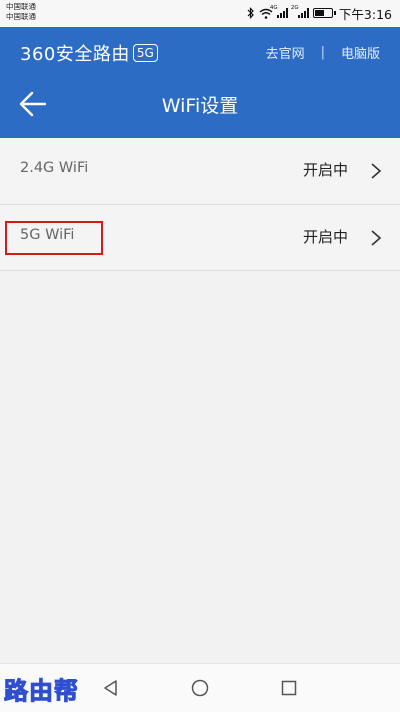 The image size is (400, 712). What do you see at coordinates (54, 238) in the screenshot?
I see `highlight-box` at bounding box center [54, 238].